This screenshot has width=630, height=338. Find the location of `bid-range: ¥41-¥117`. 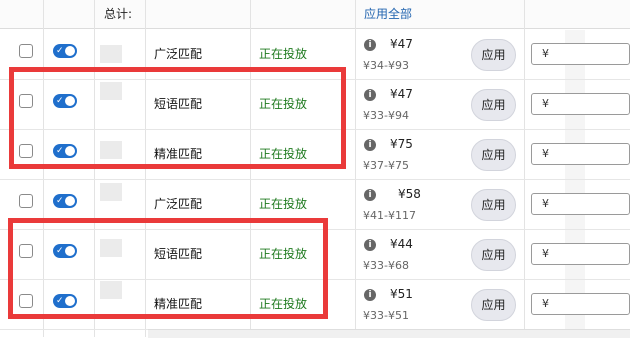

bid-range: ¥41-¥117 is located at coordinates (389, 215).